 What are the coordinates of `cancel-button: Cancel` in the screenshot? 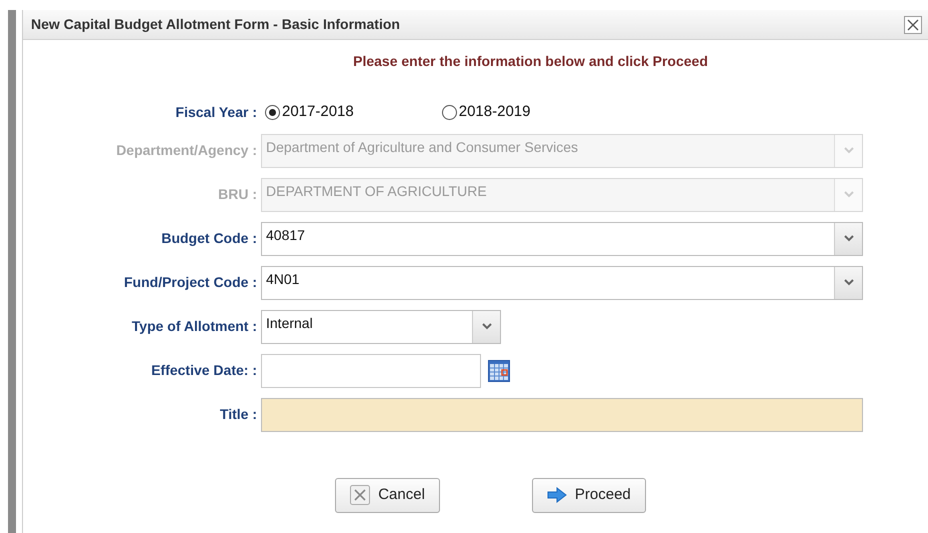 It's located at (387, 495).